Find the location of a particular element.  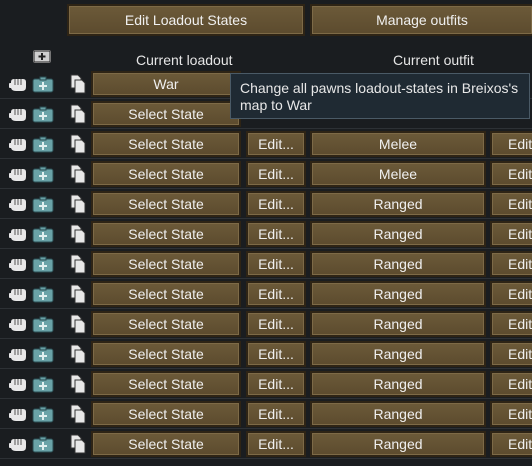

manage-outfits-button: Manage outfits is located at coordinates (421, 20).